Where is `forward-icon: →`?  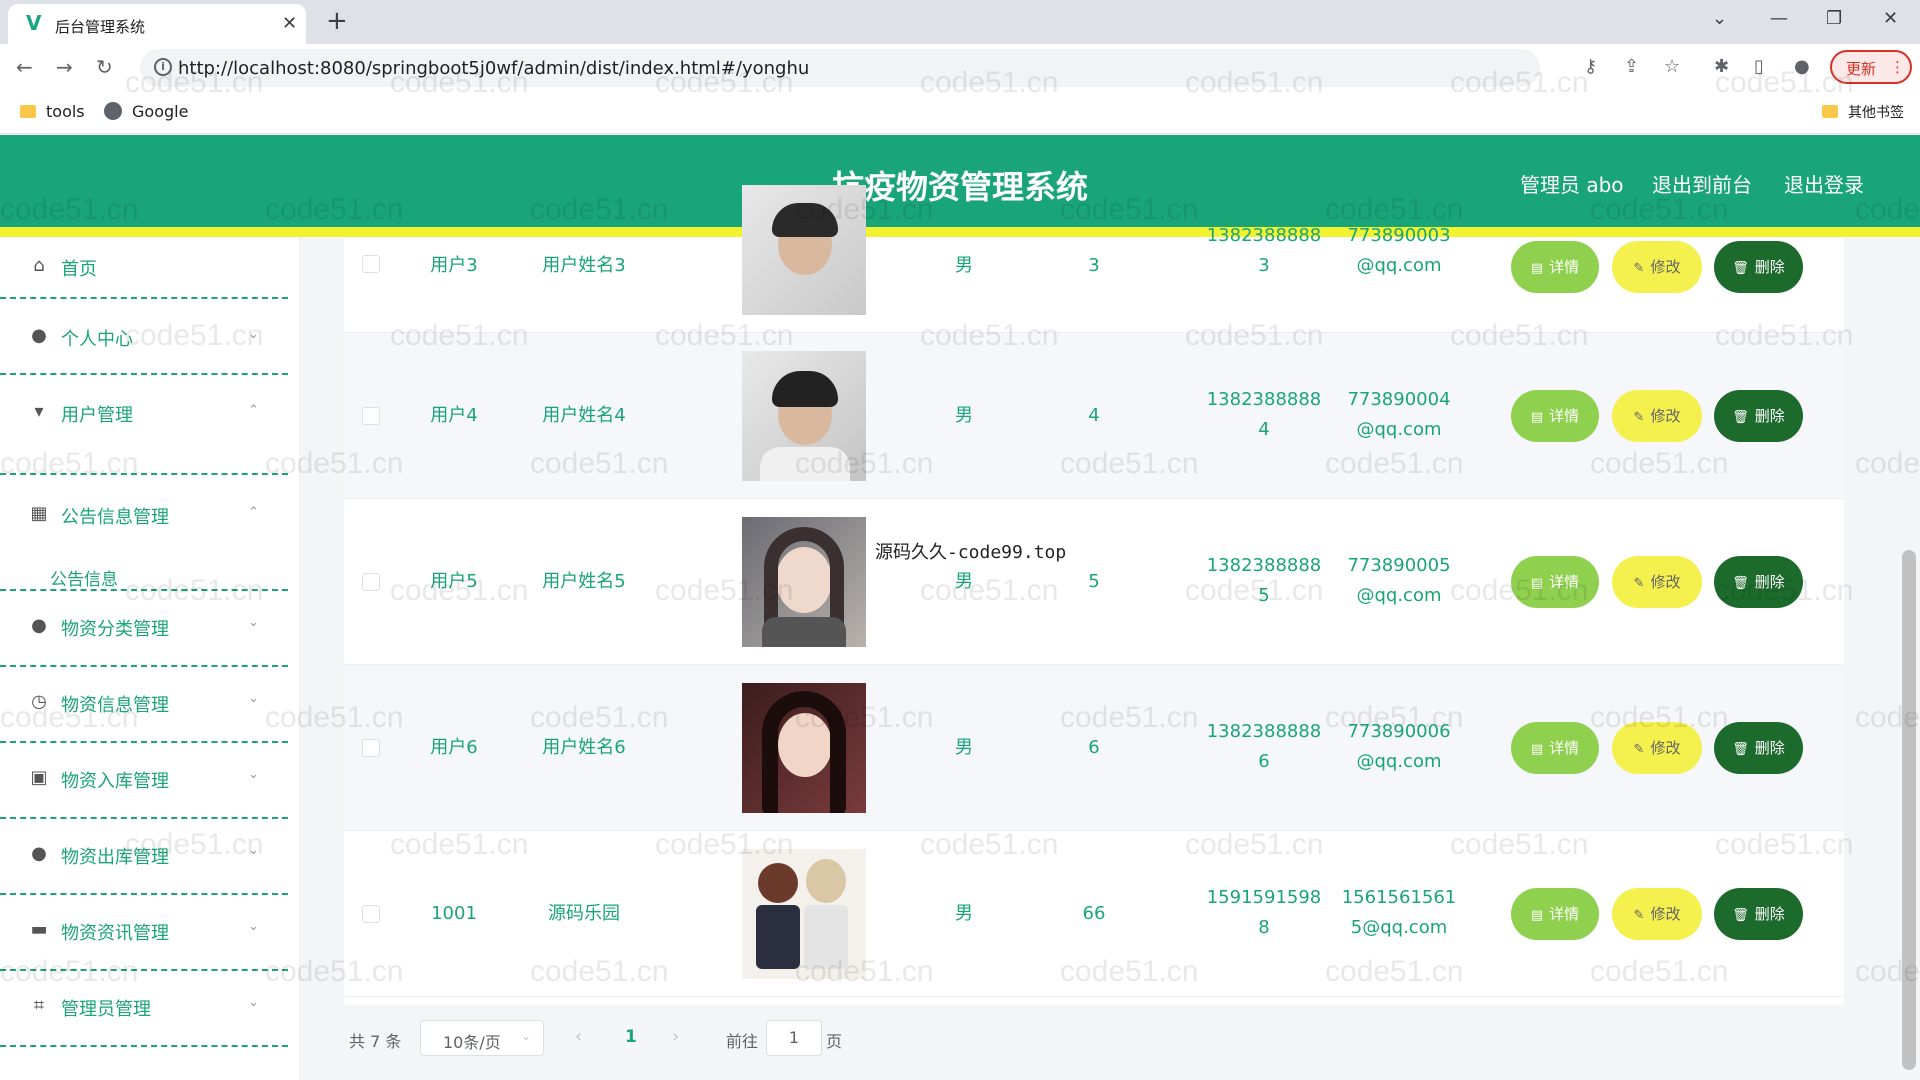
forward-icon: → is located at coordinates (64, 67).